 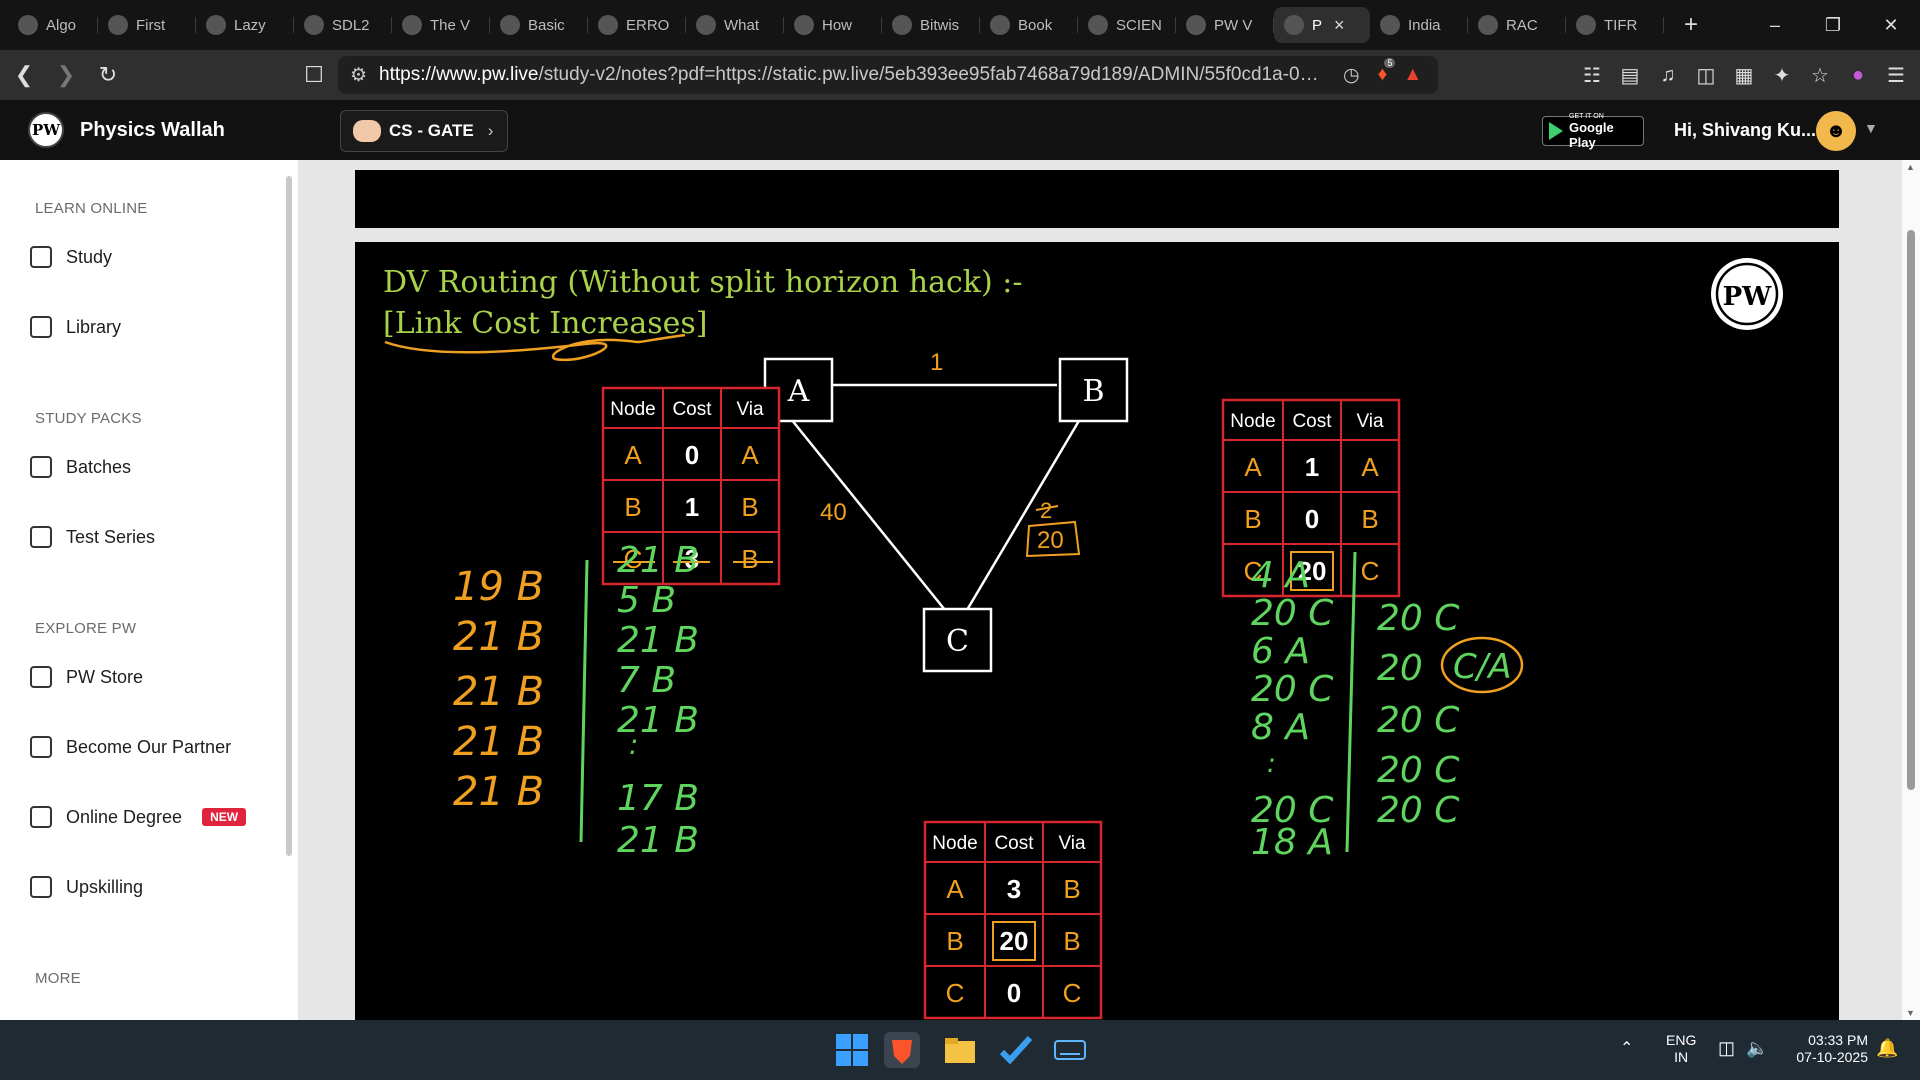 I want to click on shield-count-badge: 5, so click(x=1390, y=63).